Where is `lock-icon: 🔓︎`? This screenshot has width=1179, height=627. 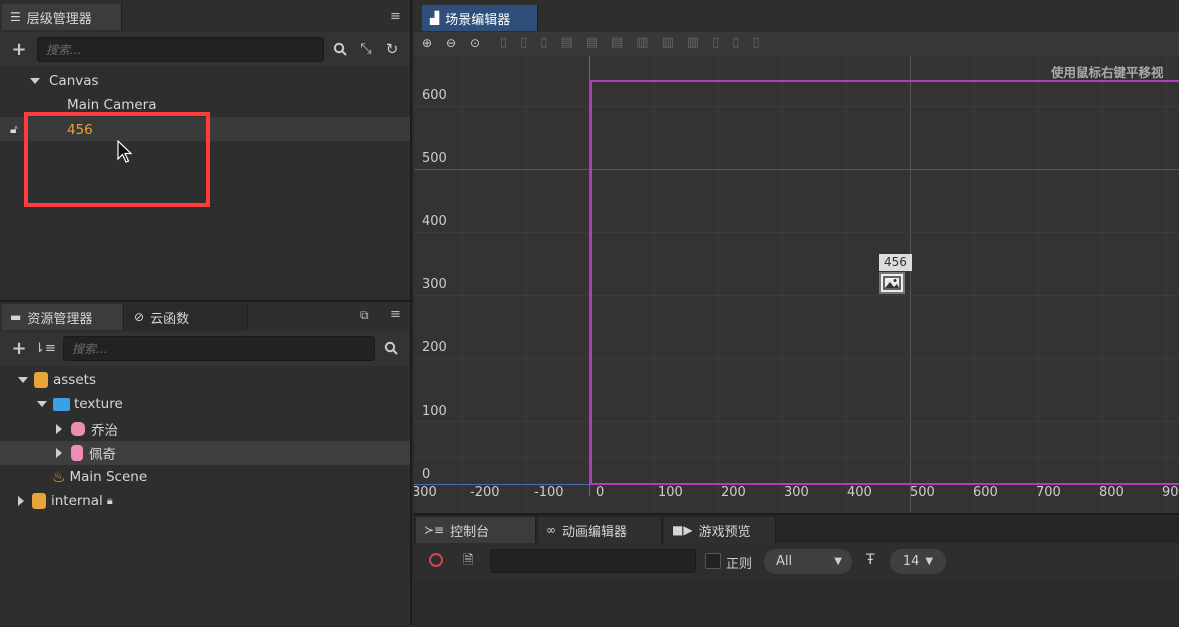 lock-icon: 🔓︎ is located at coordinates (14, 129).